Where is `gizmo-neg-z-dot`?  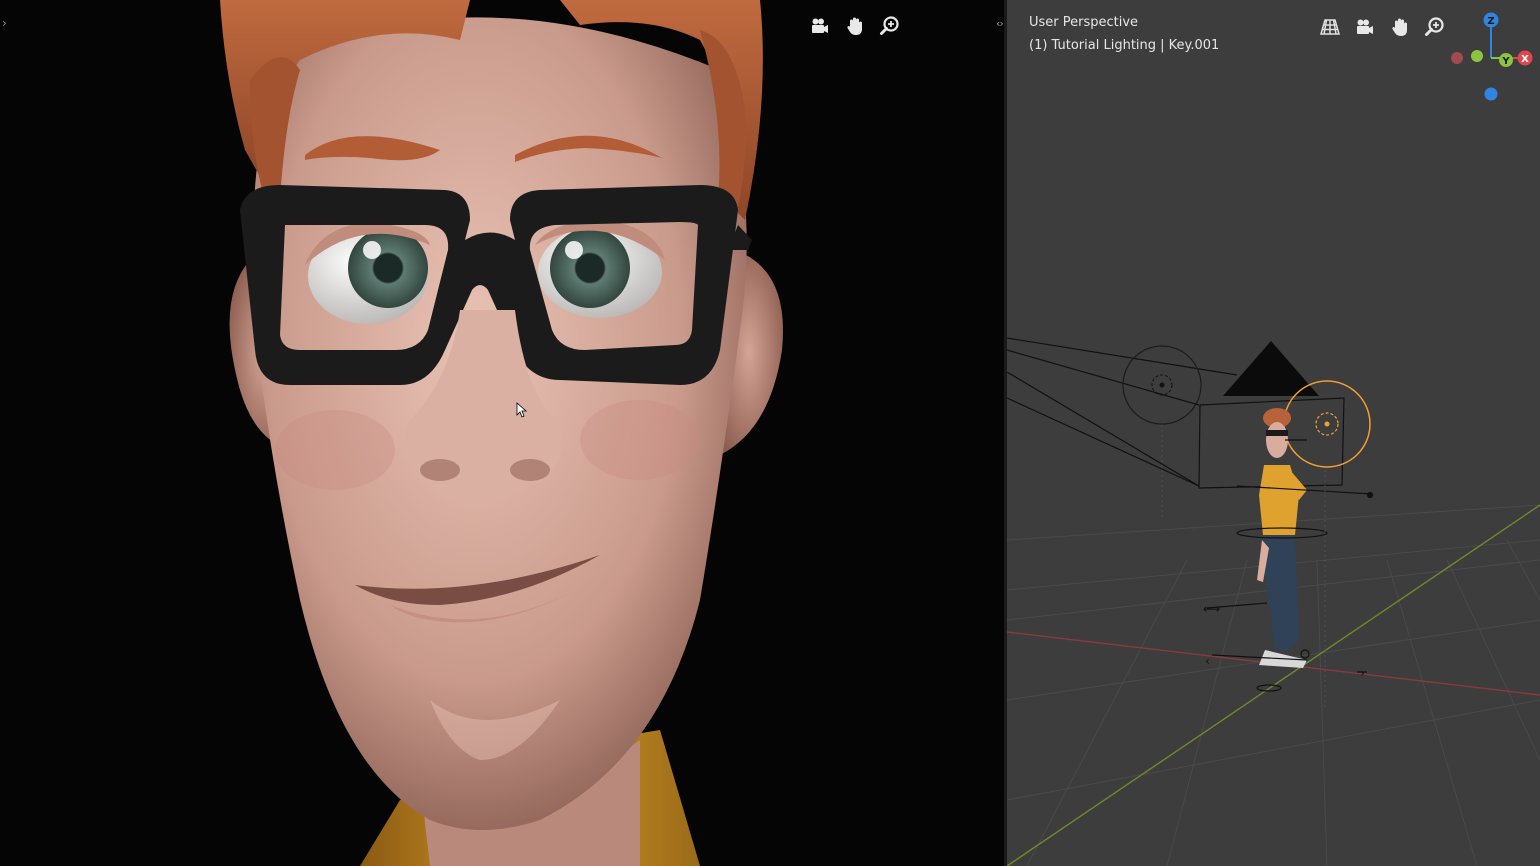 gizmo-neg-z-dot is located at coordinates (1491, 94).